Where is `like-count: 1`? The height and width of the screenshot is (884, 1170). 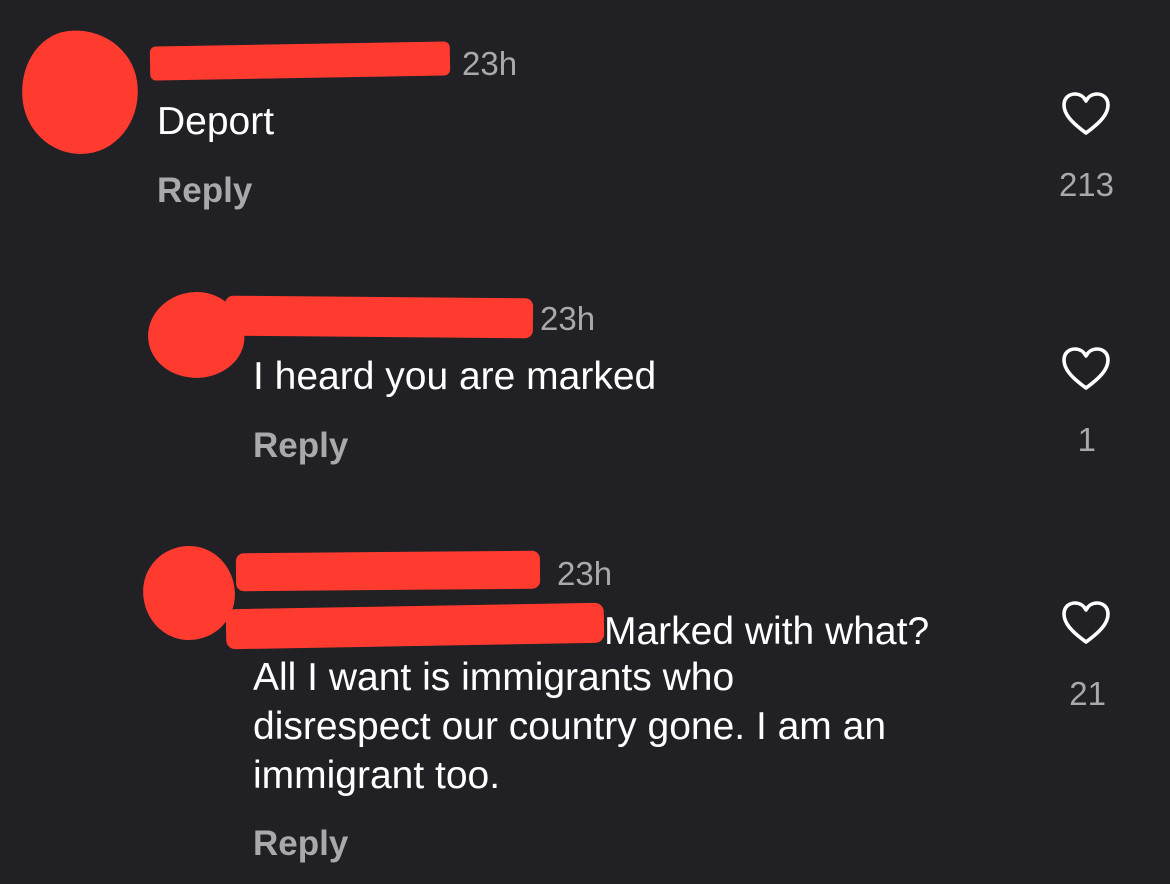 like-count: 1 is located at coordinates (1086, 439).